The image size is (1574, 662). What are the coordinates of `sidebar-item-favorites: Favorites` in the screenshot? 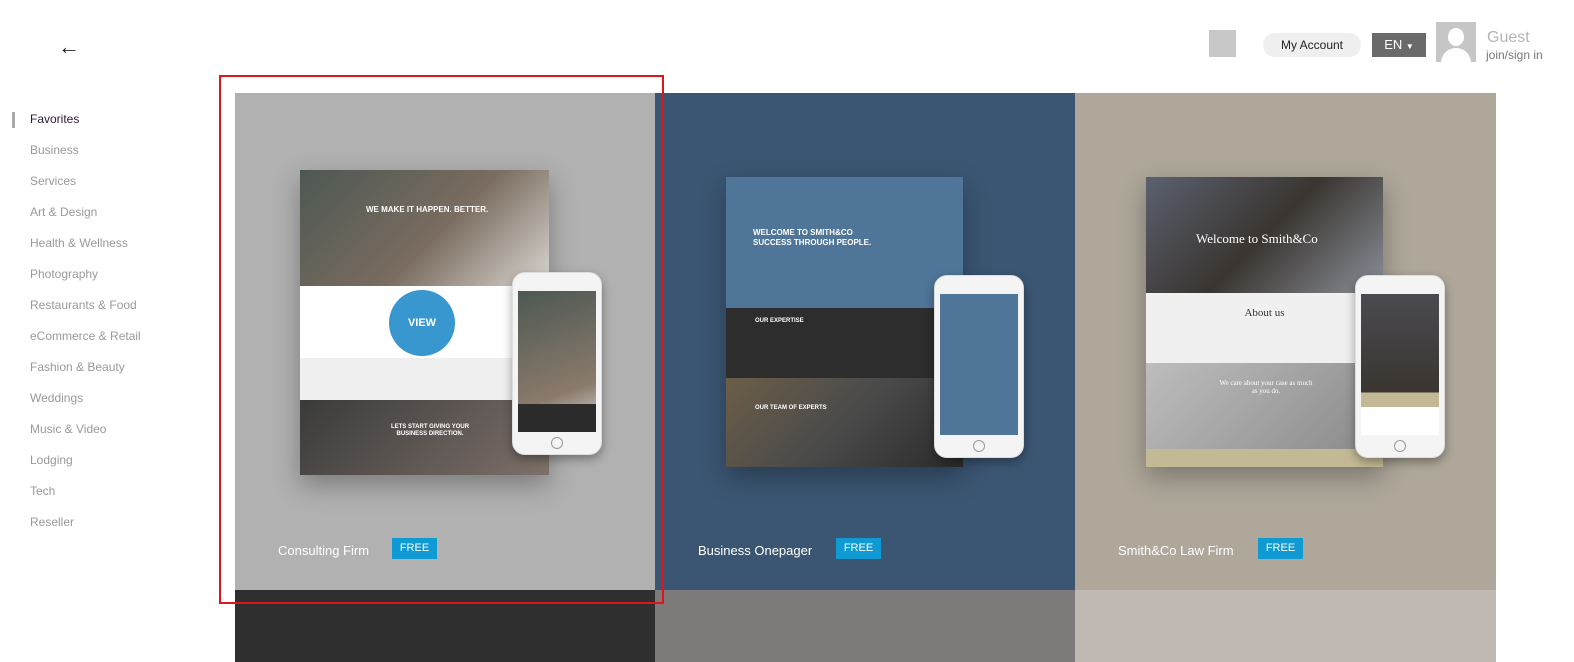 It's located at (70, 127).